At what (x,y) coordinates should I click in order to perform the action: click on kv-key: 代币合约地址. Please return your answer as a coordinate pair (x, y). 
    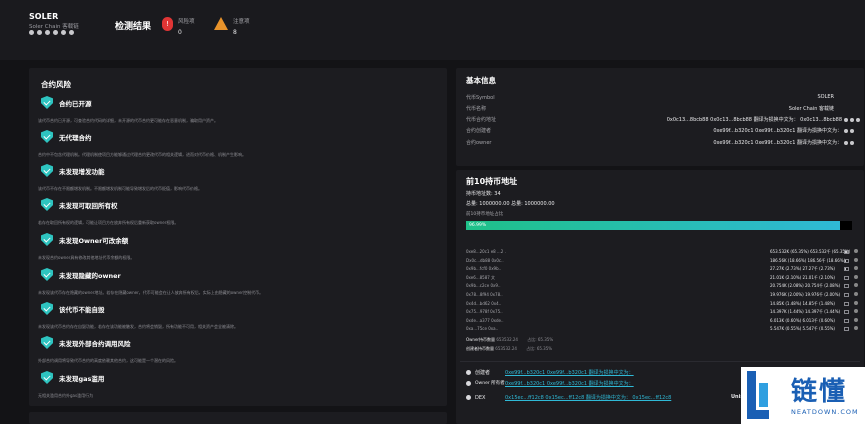
    Looking at the image, I should click on (481, 120).